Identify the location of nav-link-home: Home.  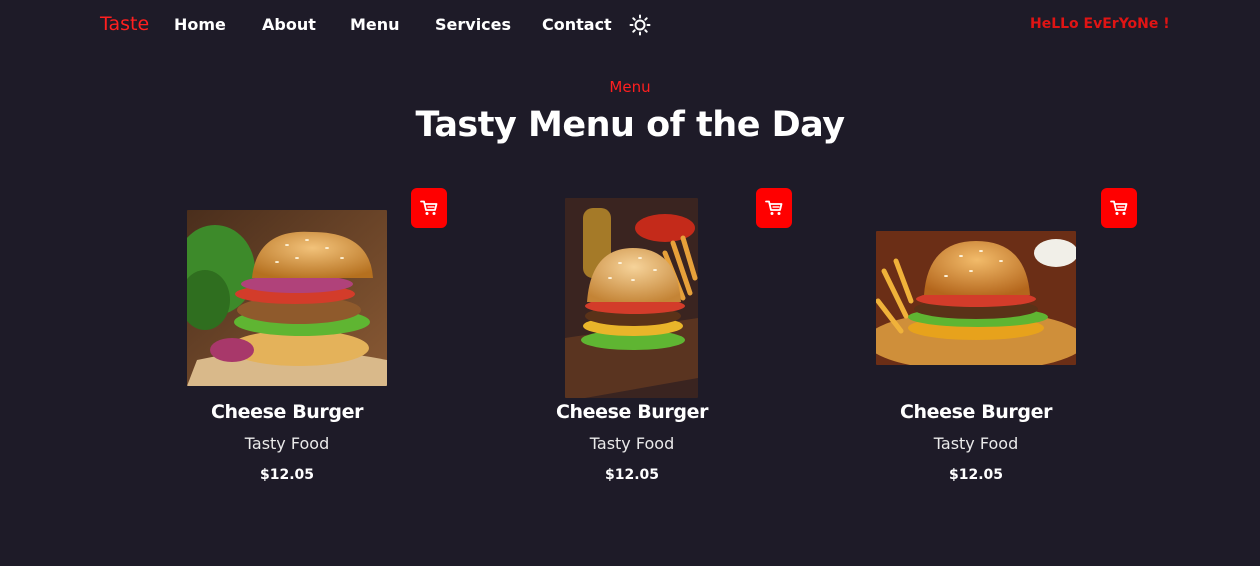
(200, 24).